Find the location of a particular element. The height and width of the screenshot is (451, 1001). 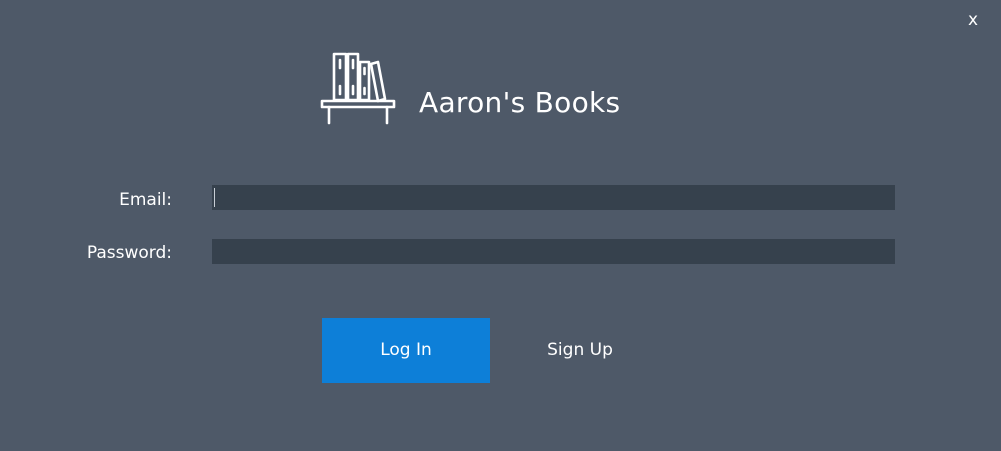

bookshelf-icon is located at coordinates (359, 88).